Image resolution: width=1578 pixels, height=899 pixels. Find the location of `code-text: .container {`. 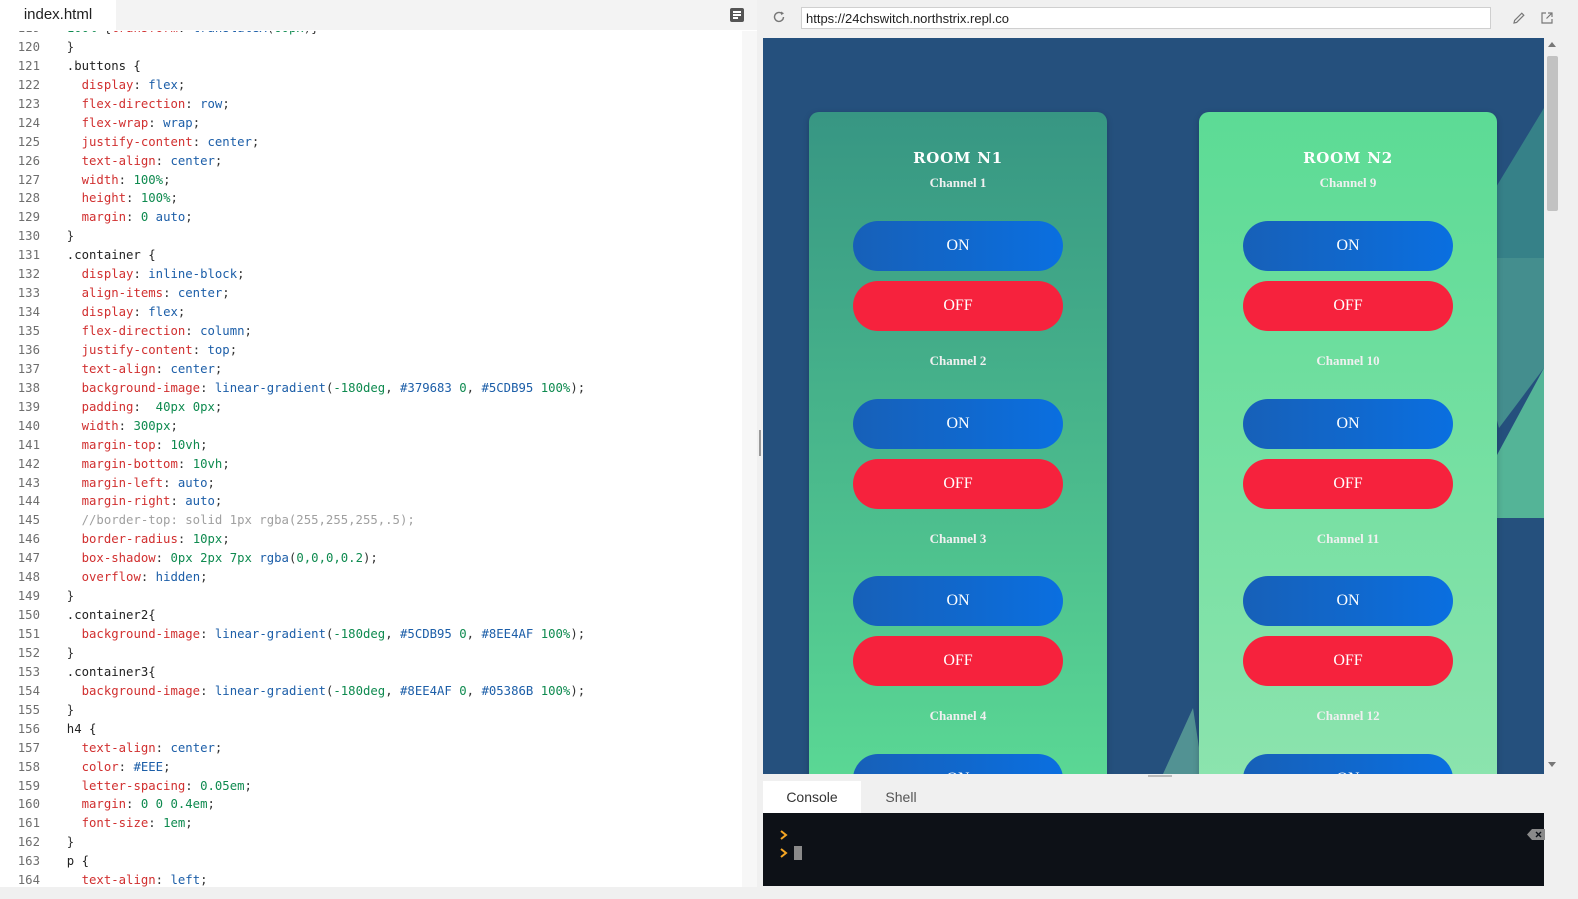

code-text: .container { is located at coordinates (104, 255).